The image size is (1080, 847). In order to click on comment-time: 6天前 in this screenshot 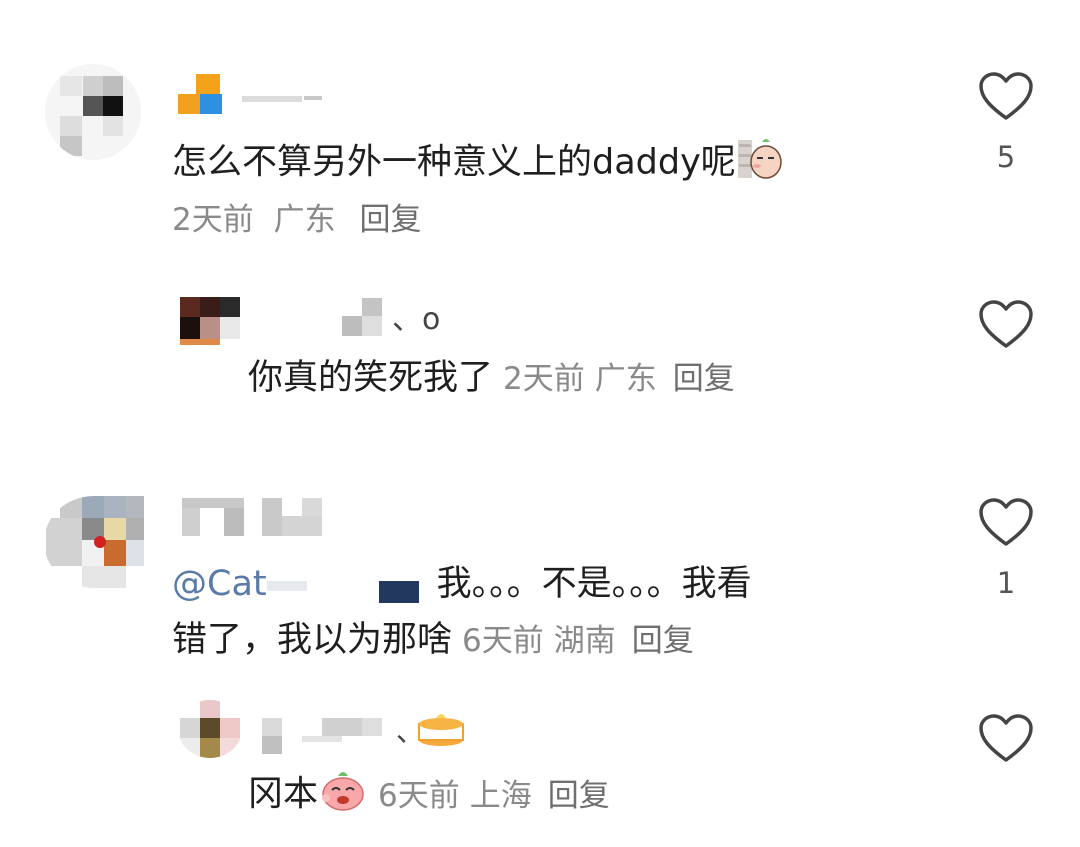, I will do `click(503, 641)`.